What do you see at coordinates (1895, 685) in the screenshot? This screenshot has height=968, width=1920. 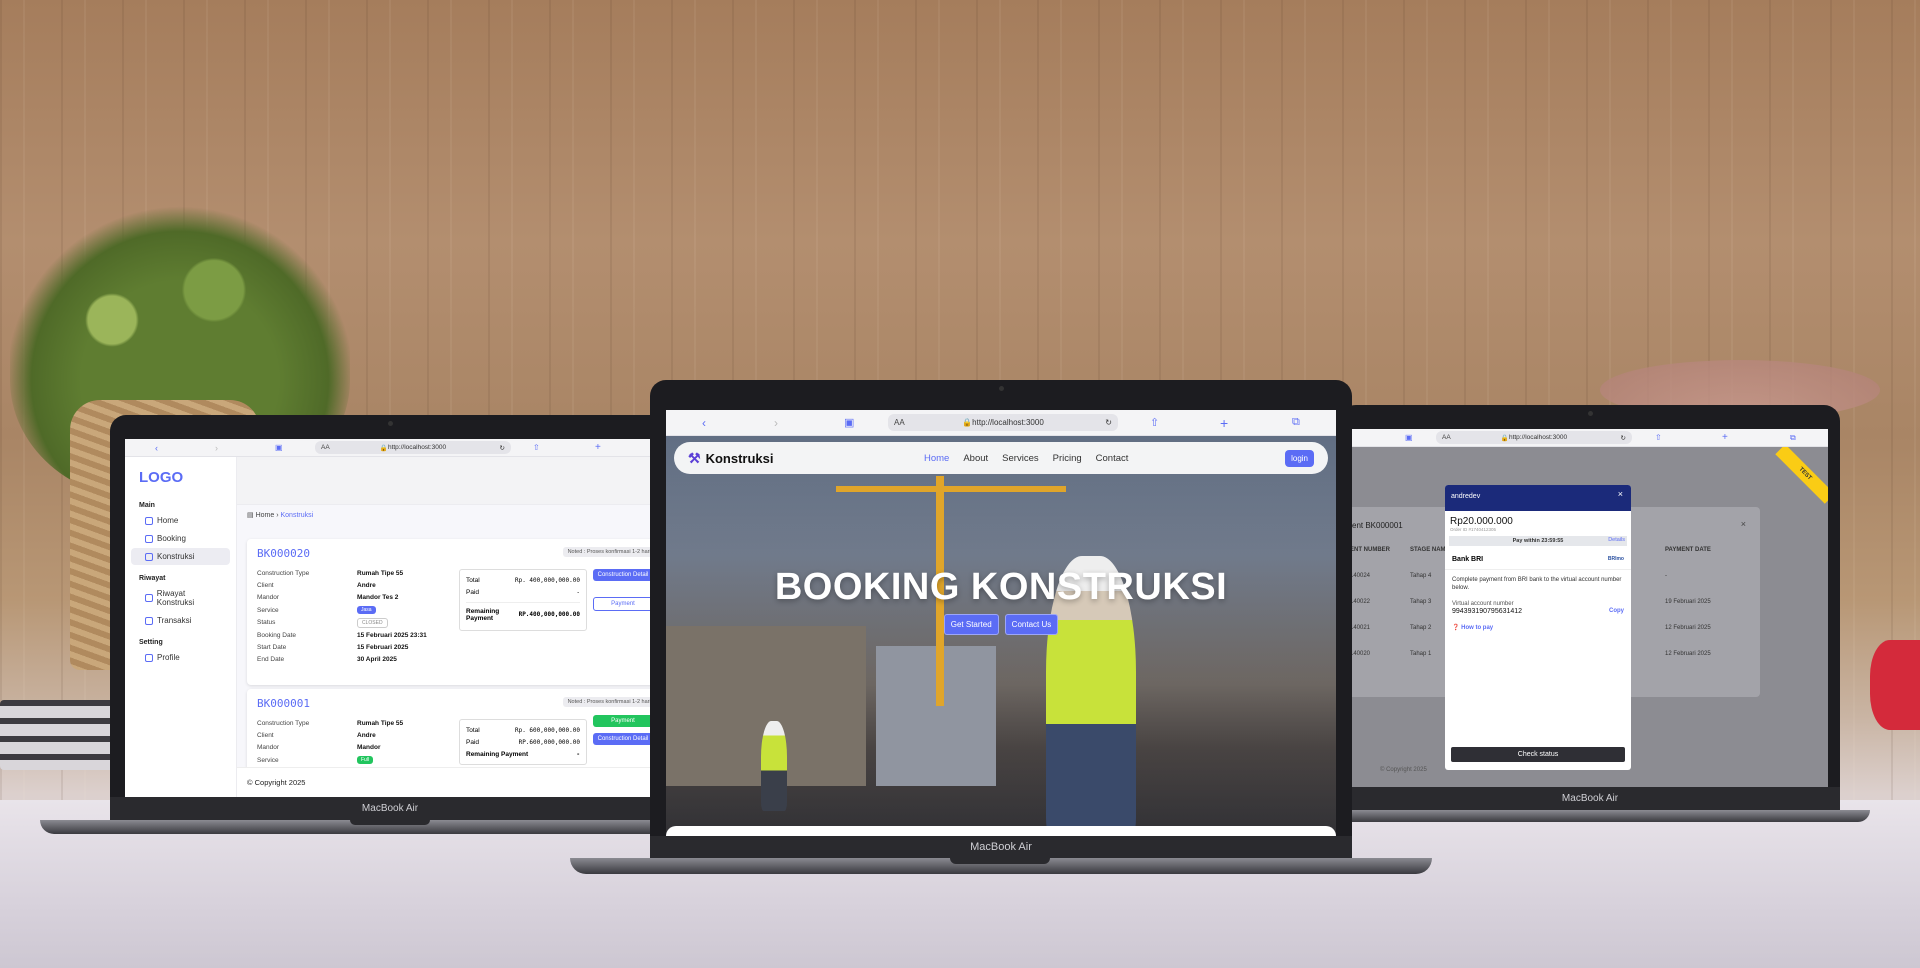 I see `red-decor` at bounding box center [1895, 685].